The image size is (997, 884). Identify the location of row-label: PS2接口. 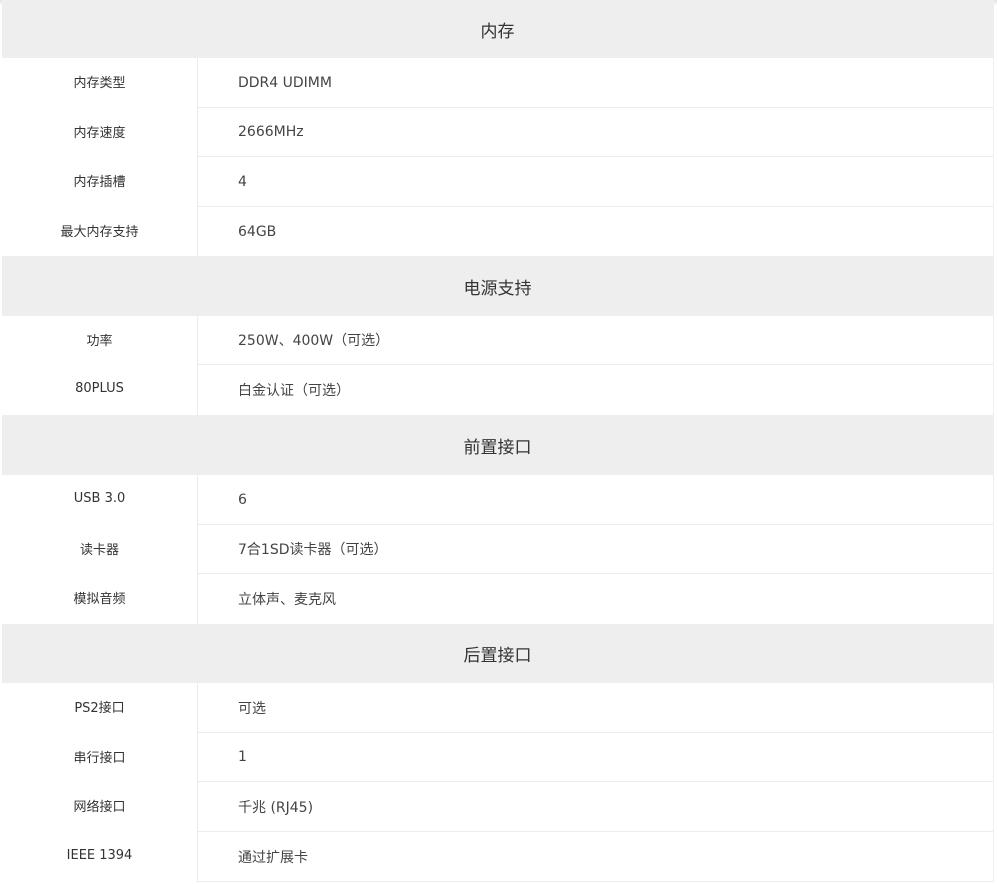
(100, 708).